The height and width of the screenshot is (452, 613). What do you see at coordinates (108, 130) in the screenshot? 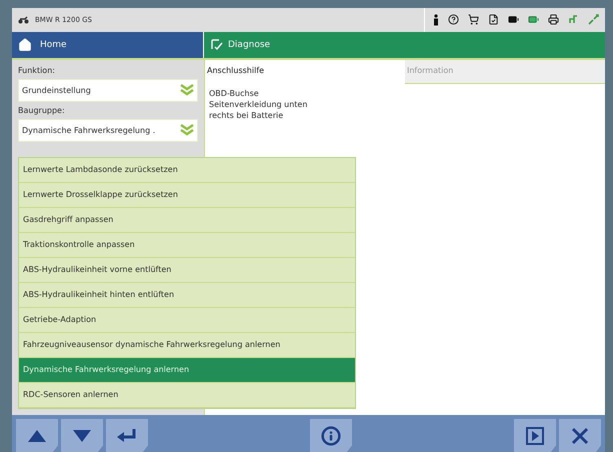
I see `group-dropdown: Dynamische Fahrwerksregelung .` at bounding box center [108, 130].